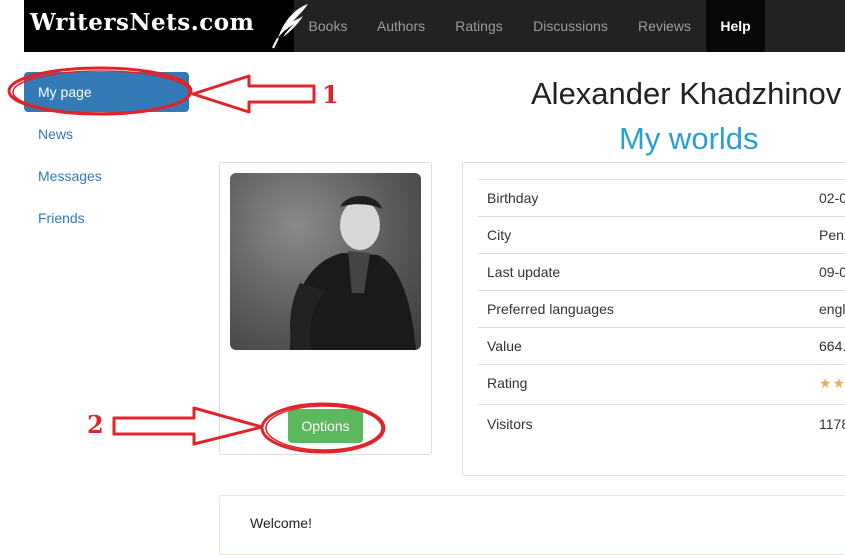  What do you see at coordinates (832, 309) in the screenshot?
I see `info-value: engl` at bounding box center [832, 309].